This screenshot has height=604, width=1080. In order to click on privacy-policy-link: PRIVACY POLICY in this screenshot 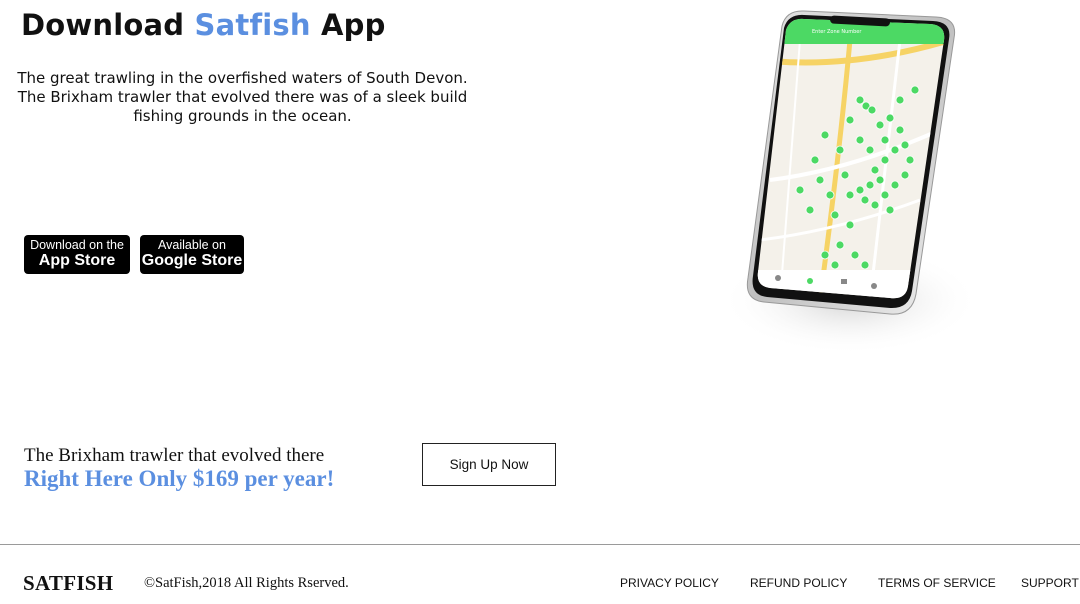, I will do `click(669, 583)`.